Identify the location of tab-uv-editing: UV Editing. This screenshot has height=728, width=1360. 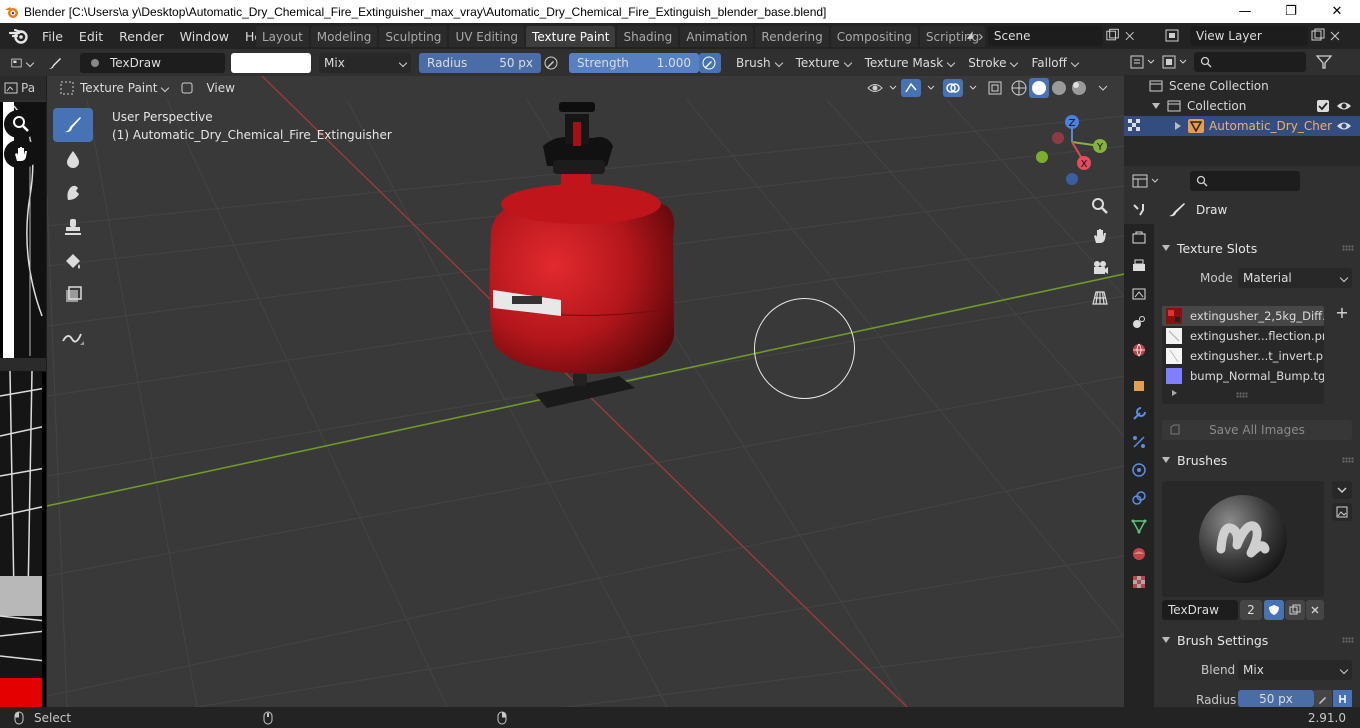
(487, 36).